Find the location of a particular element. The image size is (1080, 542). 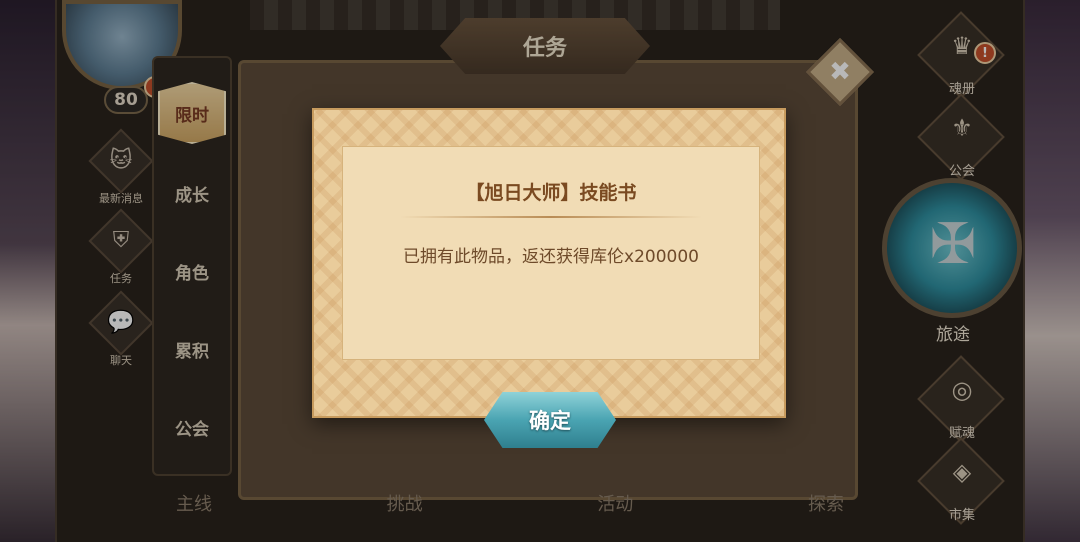

dialog-message: 已拥有此物品，返还获得库伦x200000 is located at coordinates (551, 257).